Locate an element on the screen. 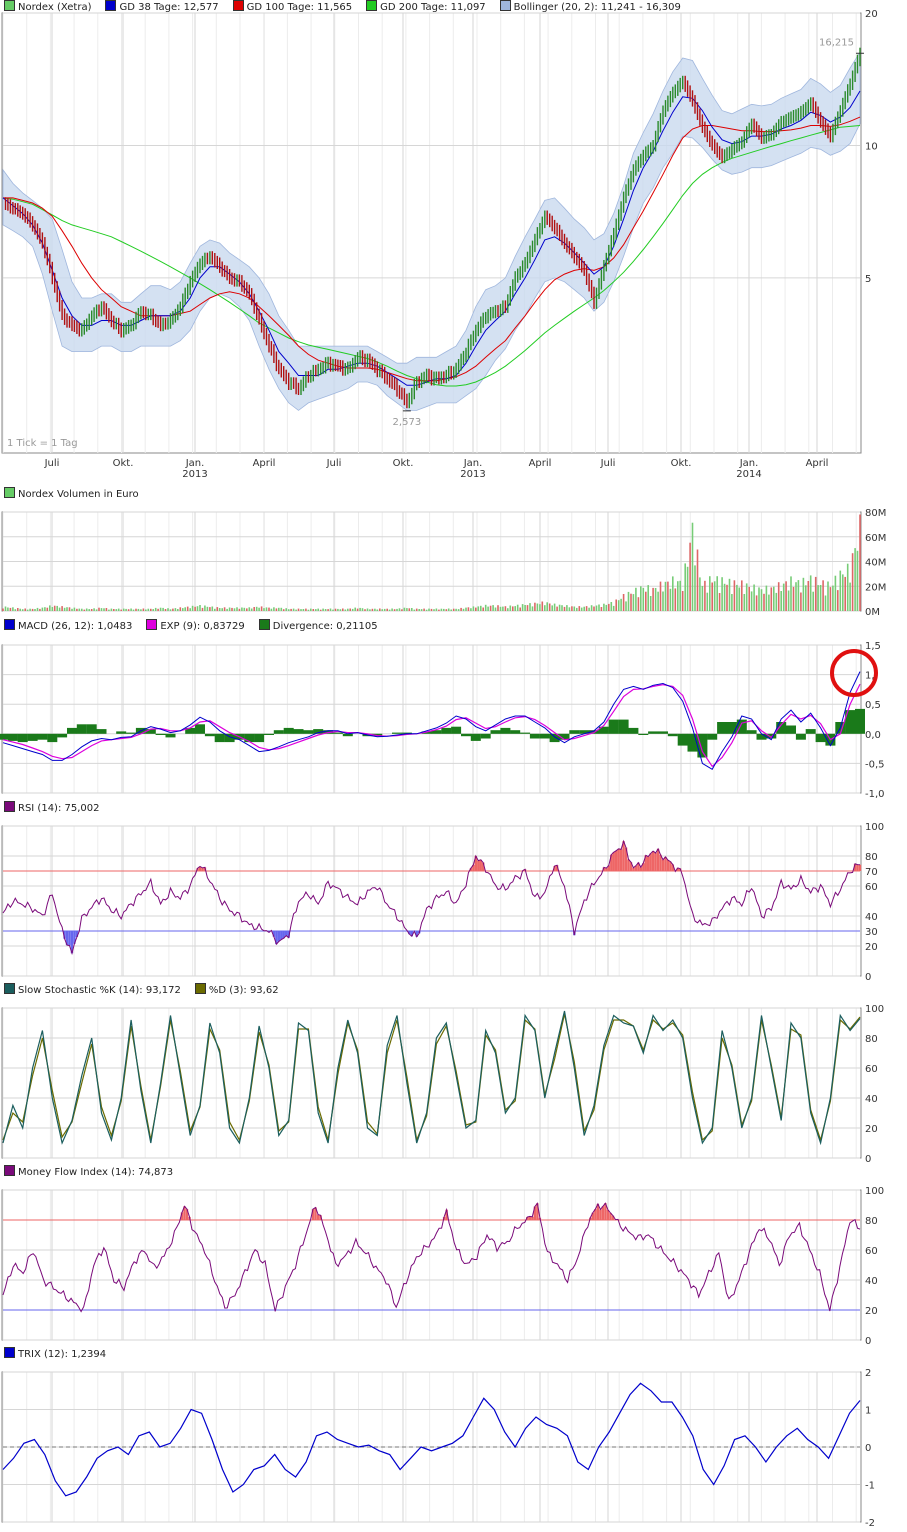 Image resolution: width=907 pixels, height=1532 pixels. y-tick-label: 1,5 is located at coordinates (873, 646).